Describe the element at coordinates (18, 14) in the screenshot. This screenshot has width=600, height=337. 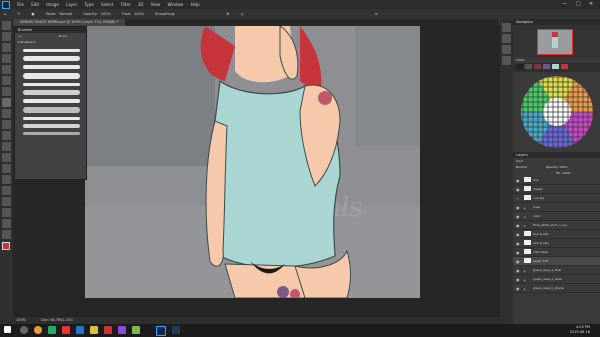
I see `brush-tool-icon: ✎` at that location.